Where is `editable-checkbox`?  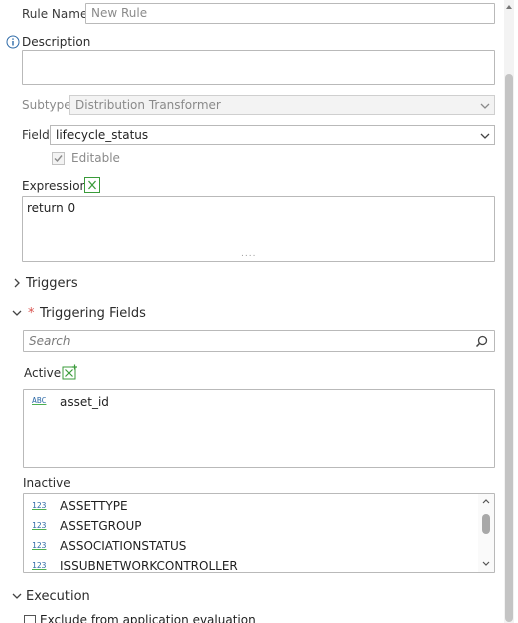
editable-checkbox is located at coordinates (58, 158).